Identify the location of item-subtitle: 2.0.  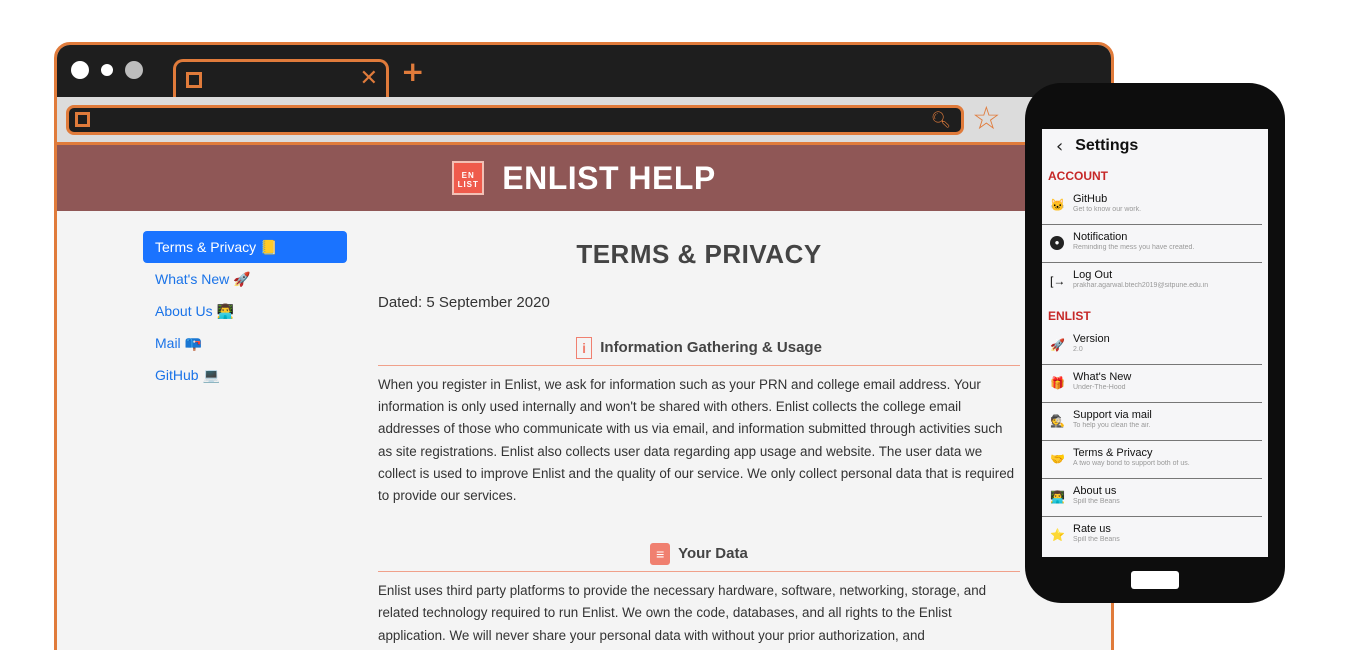
(1078, 349).